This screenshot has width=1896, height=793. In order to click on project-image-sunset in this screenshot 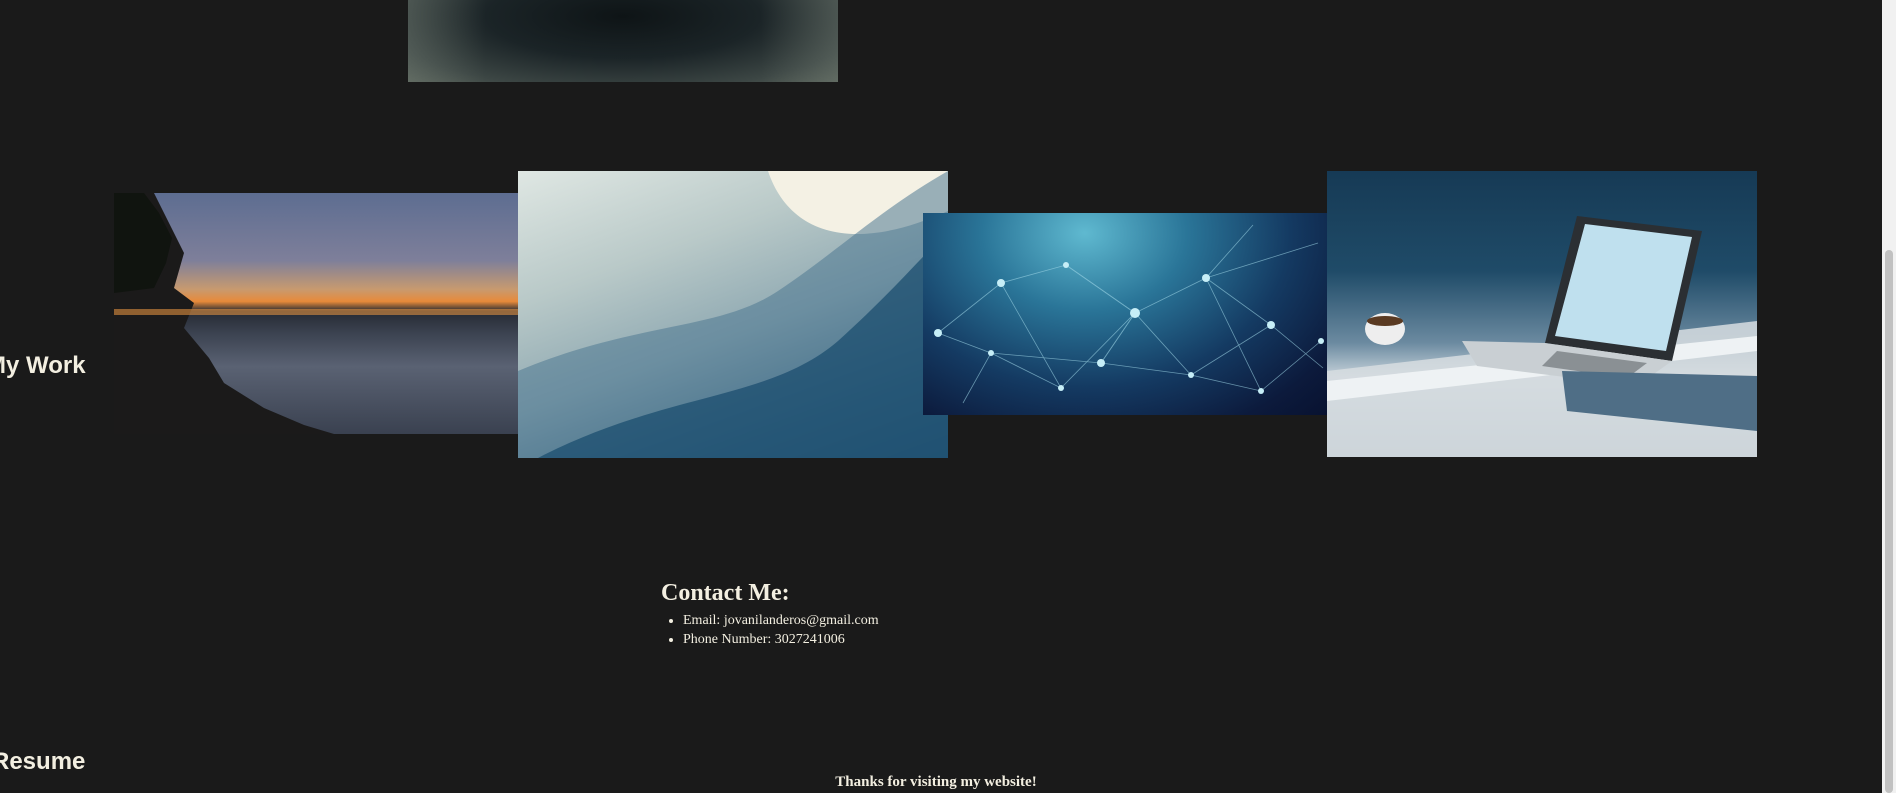, I will do `click(316, 313)`.